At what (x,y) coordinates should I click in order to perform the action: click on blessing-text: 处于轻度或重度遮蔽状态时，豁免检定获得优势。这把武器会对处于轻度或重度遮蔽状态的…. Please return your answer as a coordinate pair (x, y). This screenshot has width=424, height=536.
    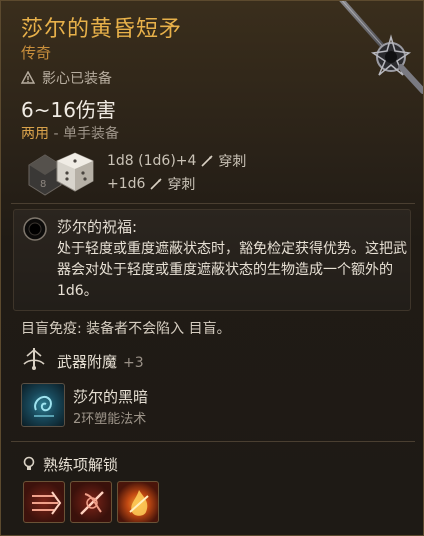
    Looking at the image, I should click on (232, 270).